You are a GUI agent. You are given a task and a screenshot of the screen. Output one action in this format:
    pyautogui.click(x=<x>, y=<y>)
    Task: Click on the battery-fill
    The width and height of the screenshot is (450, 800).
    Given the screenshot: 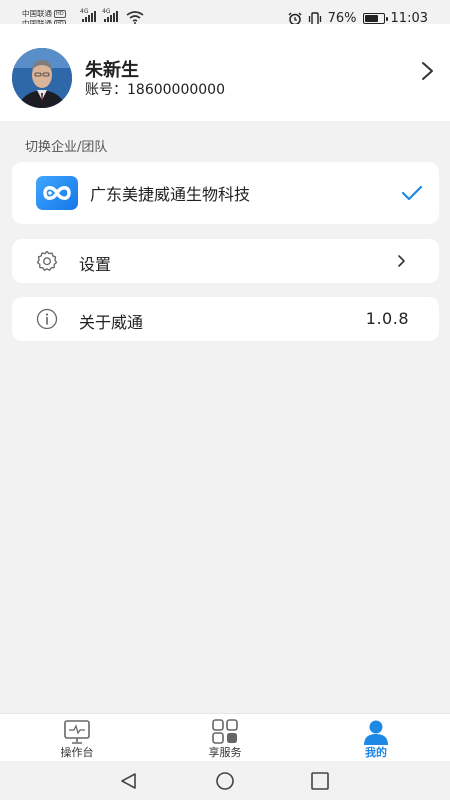 What is the action you would take?
    pyautogui.click(x=371, y=18)
    